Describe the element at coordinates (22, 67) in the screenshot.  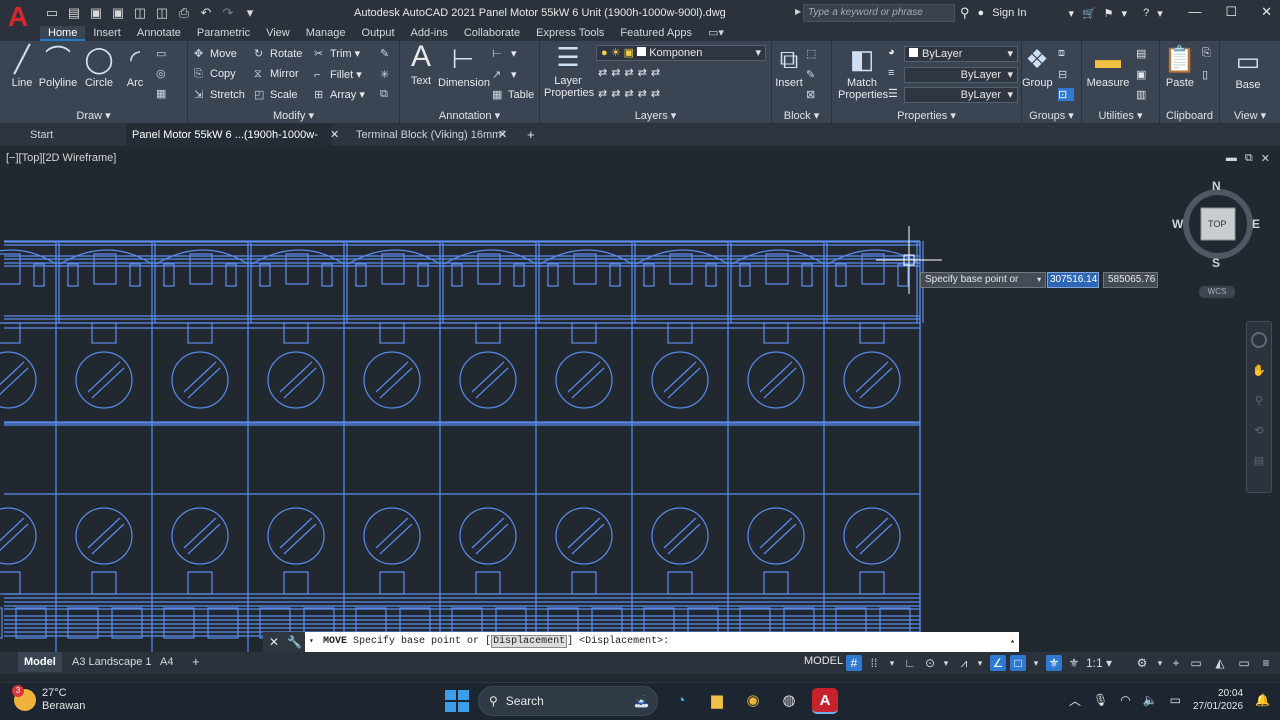
I see `line-button: ╱ Line` at that location.